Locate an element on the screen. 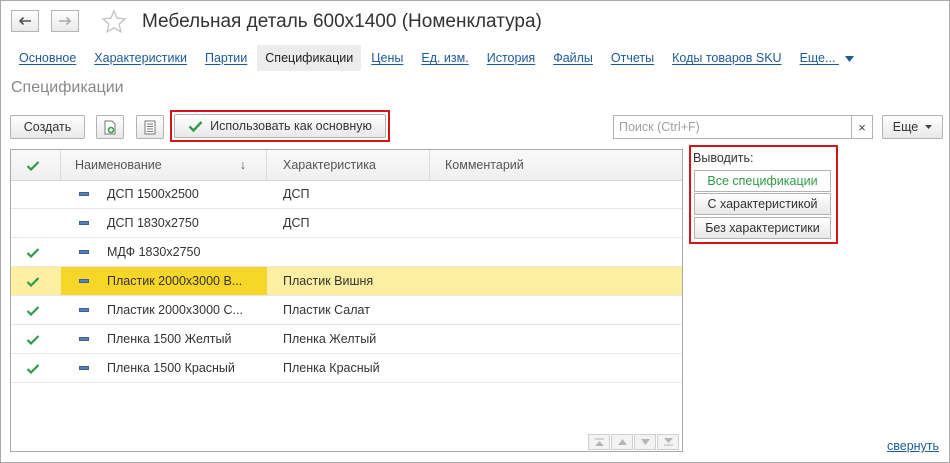  chevron-down-icon is located at coordinates (929, 127).